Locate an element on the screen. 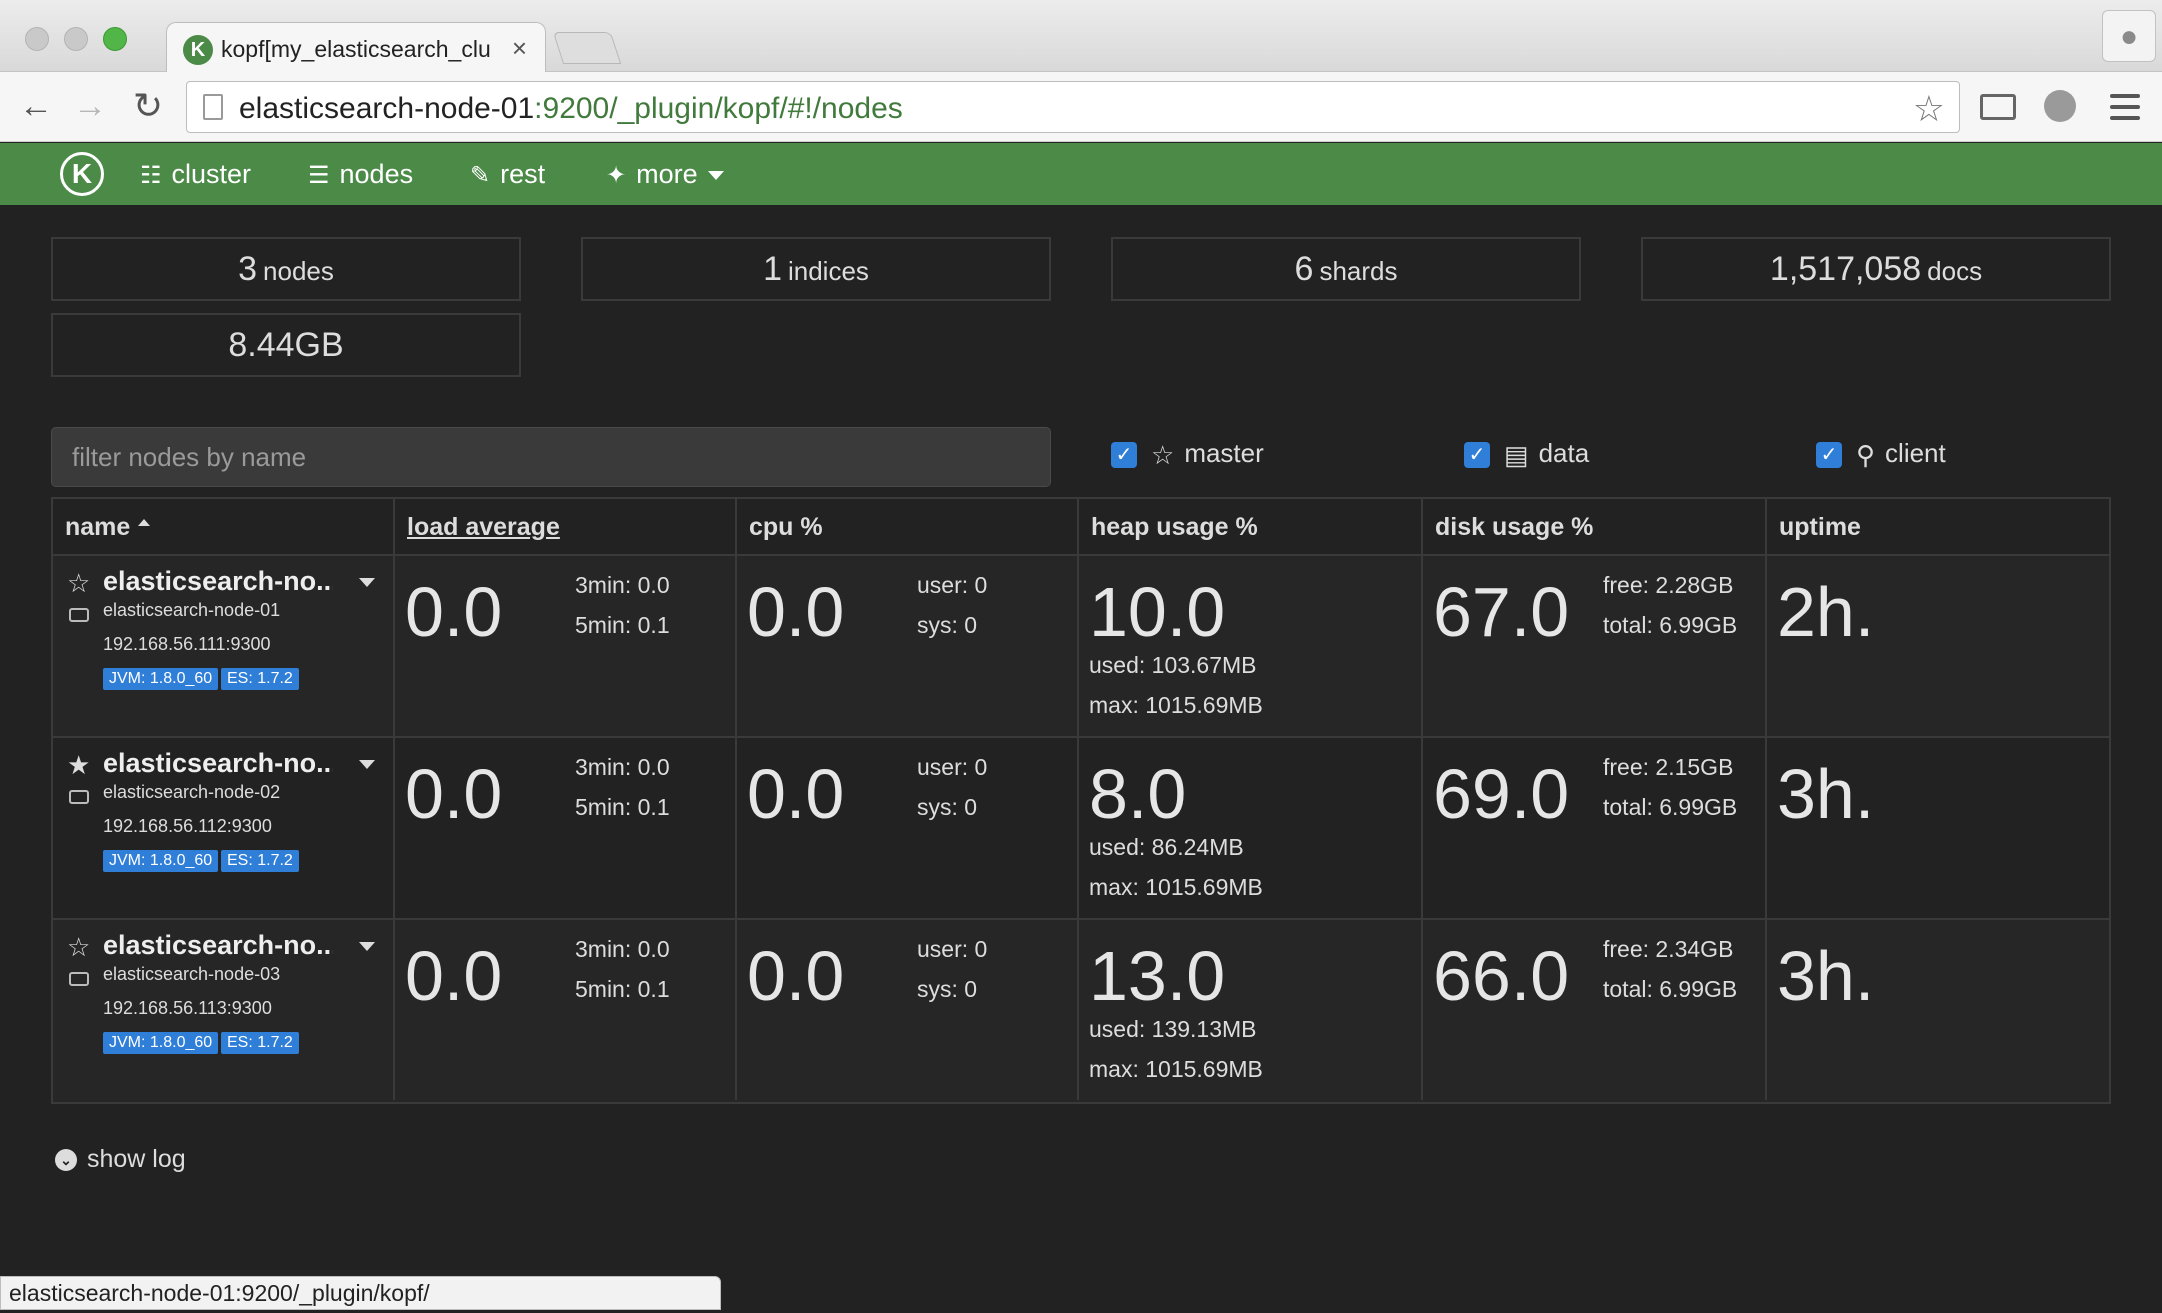  server-icon: ☰ is located at coordinates (319, 175).